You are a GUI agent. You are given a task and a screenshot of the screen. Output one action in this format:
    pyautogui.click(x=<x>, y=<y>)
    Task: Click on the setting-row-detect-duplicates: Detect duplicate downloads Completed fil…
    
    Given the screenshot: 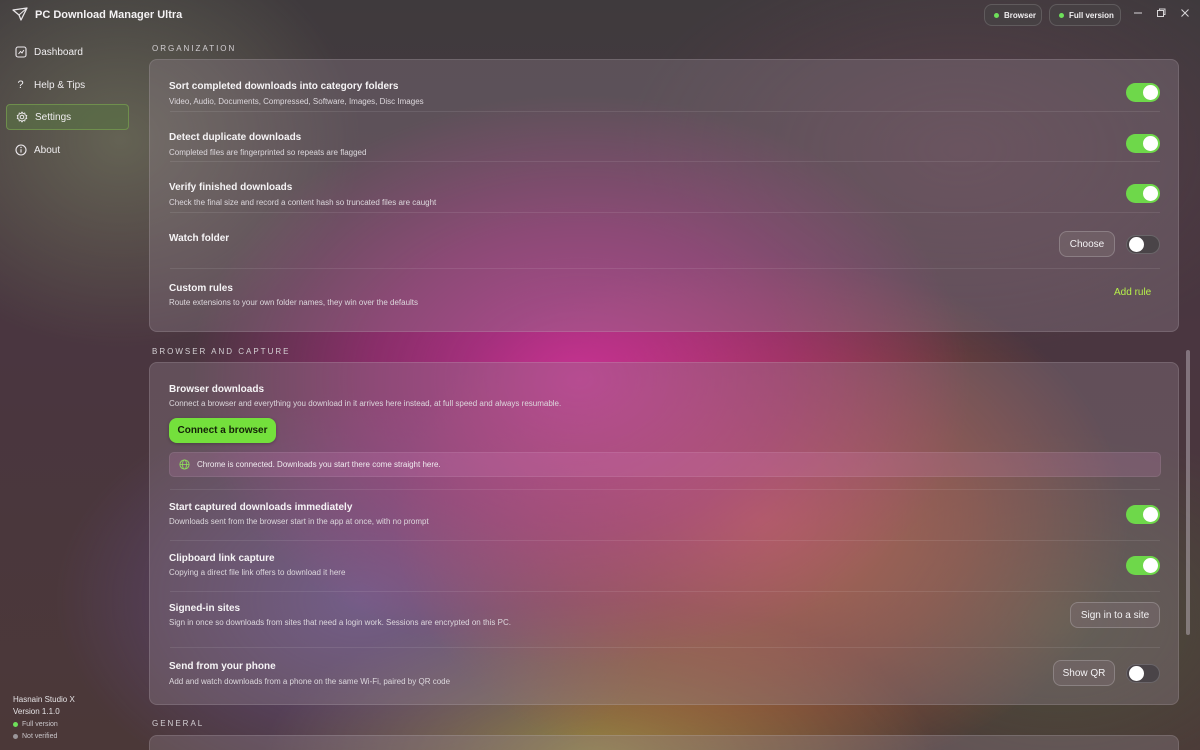 What is the action you would take?
    pyautogui.click(x=665, y=136)
    